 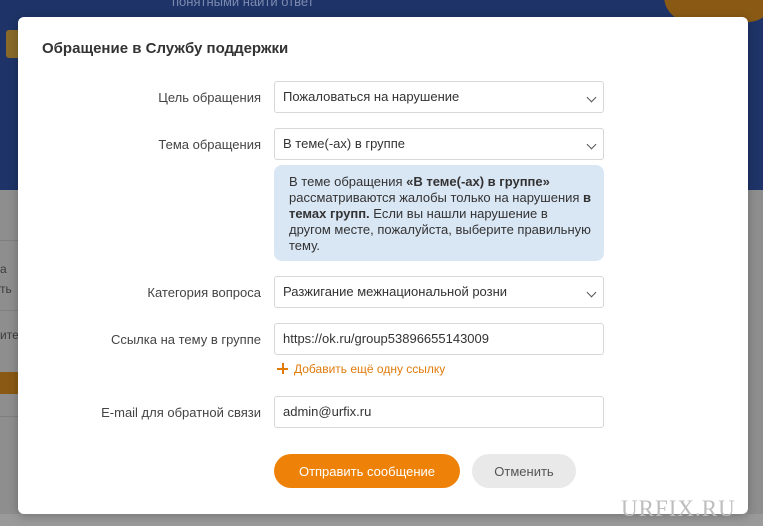 I want to click on purpose-select: Пожаловаться на нарушение, so click(x=439, y=97).